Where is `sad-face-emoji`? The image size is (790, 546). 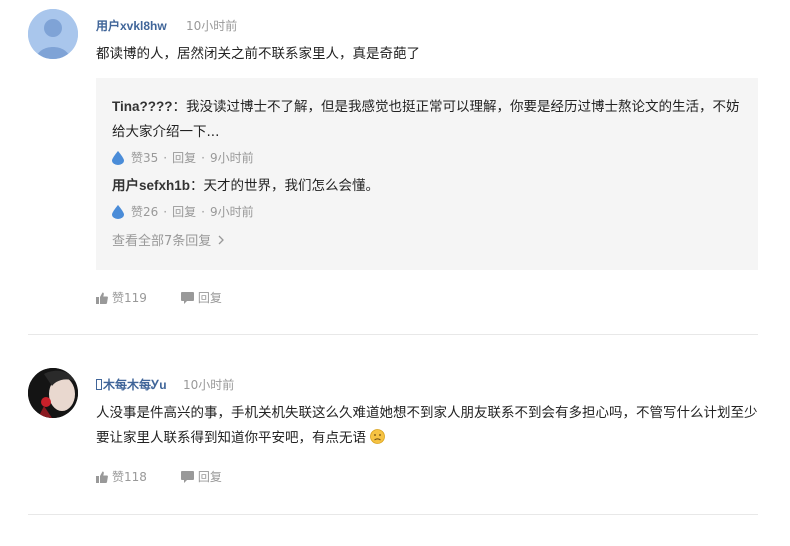 sad-face-emoji is located at coordinates (378, 436).